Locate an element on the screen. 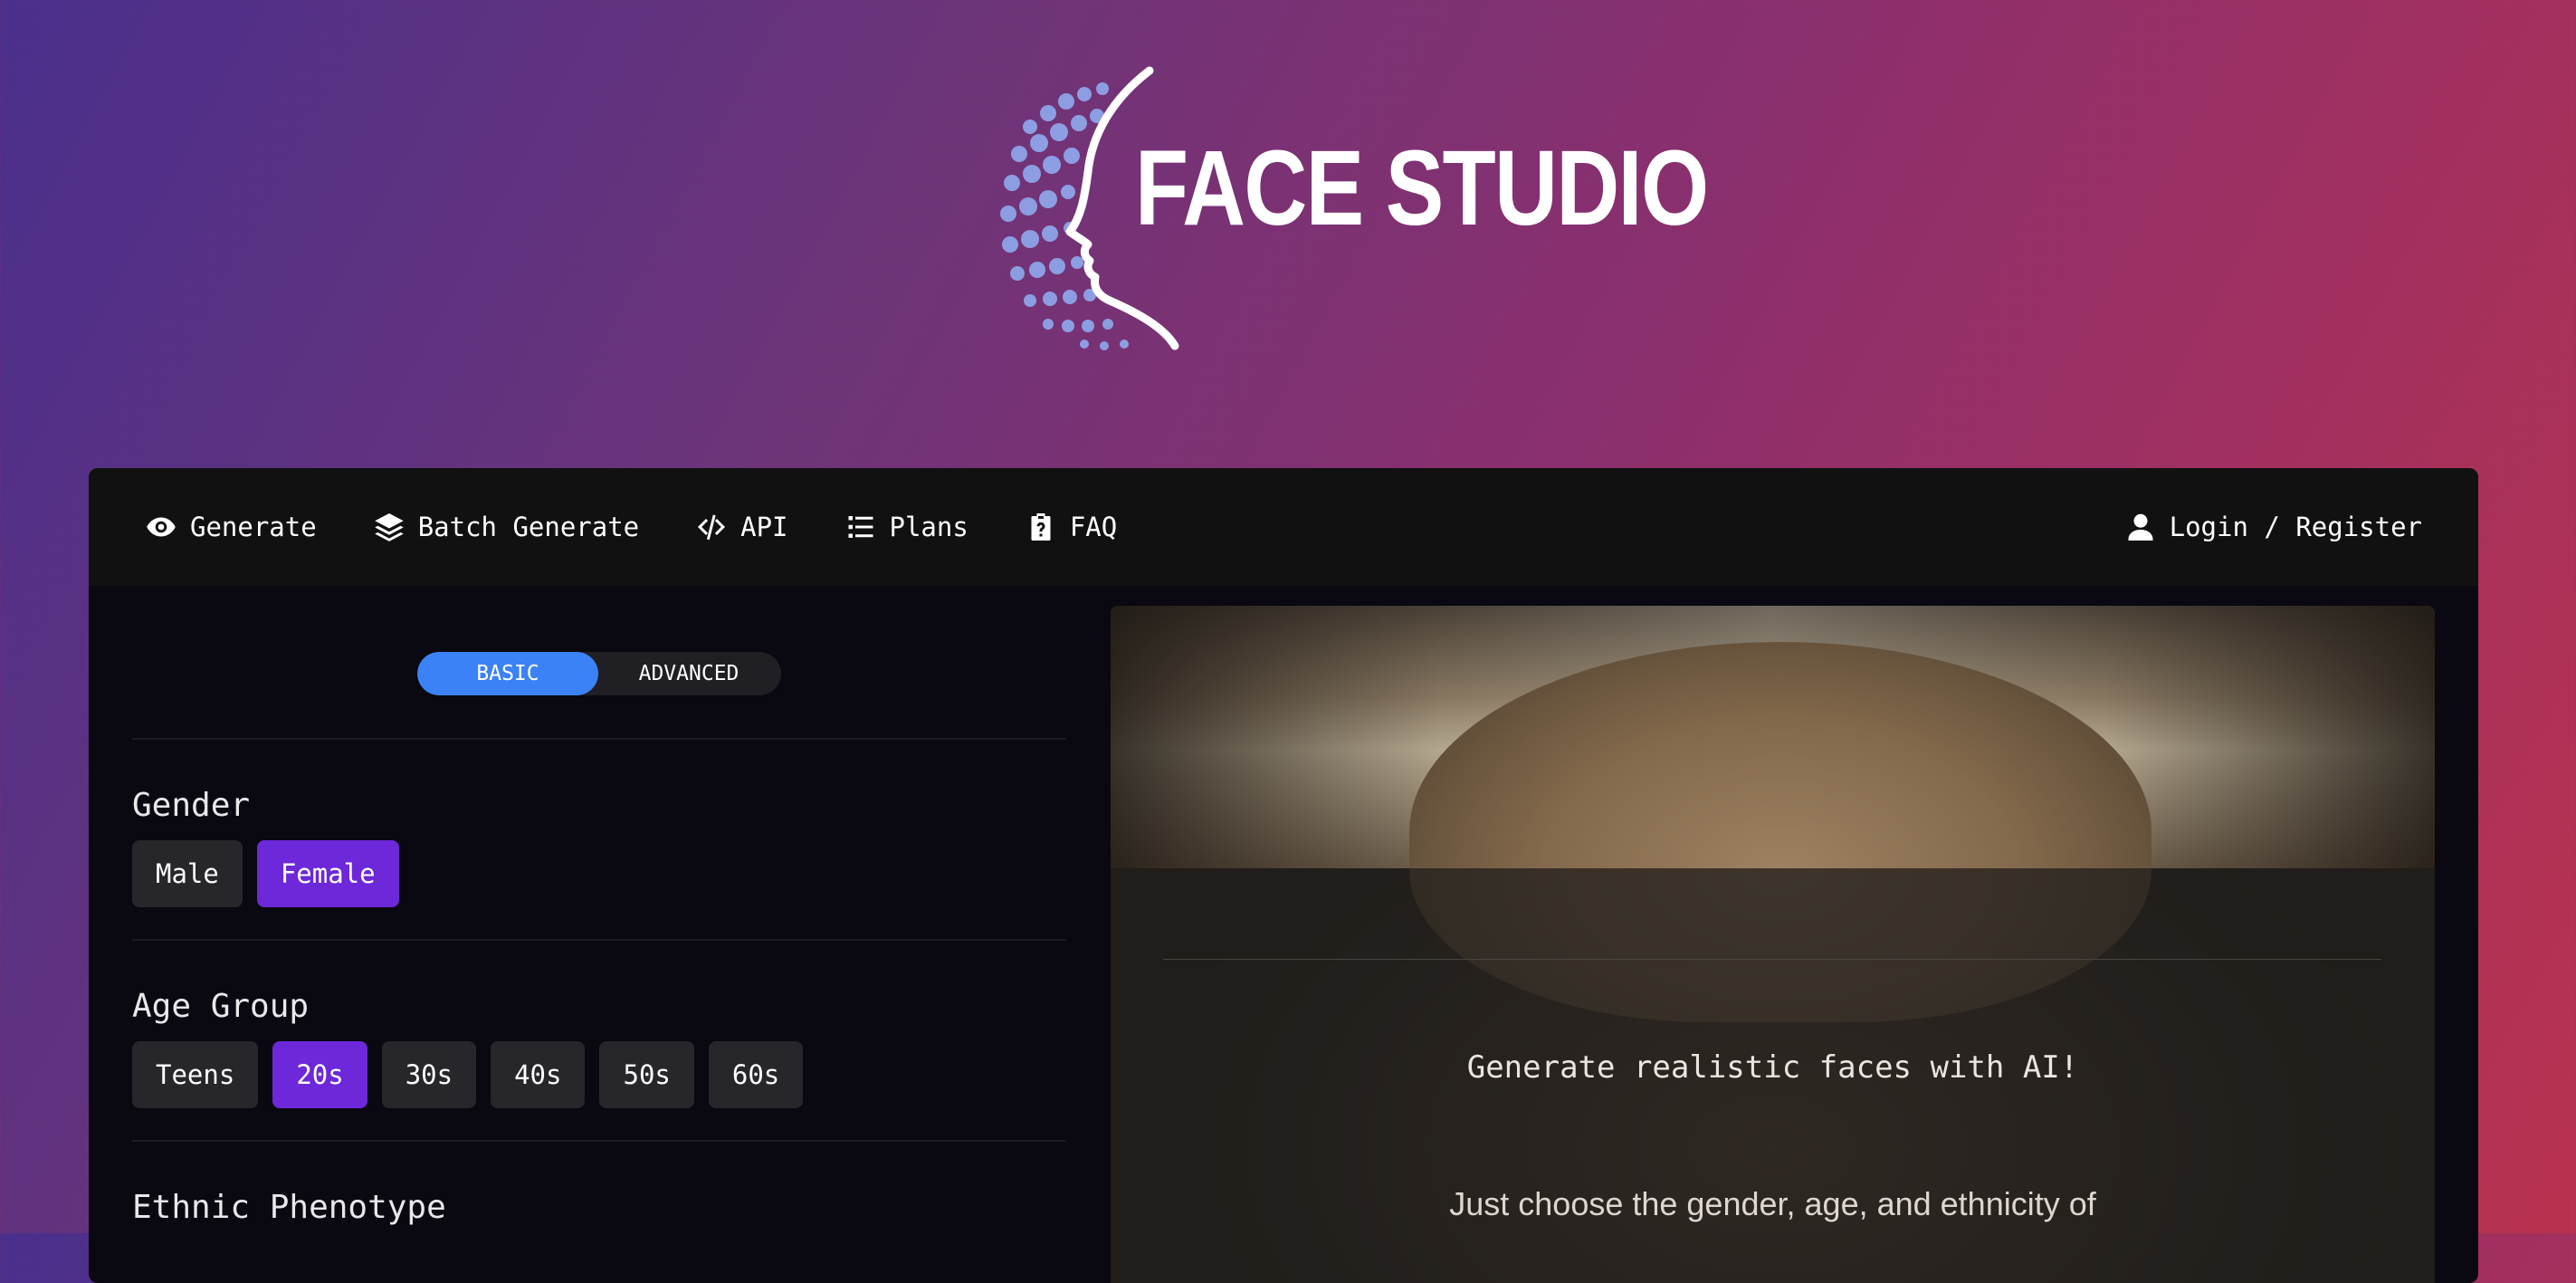  nav-label: Plans is located at coordinates (929, 527).